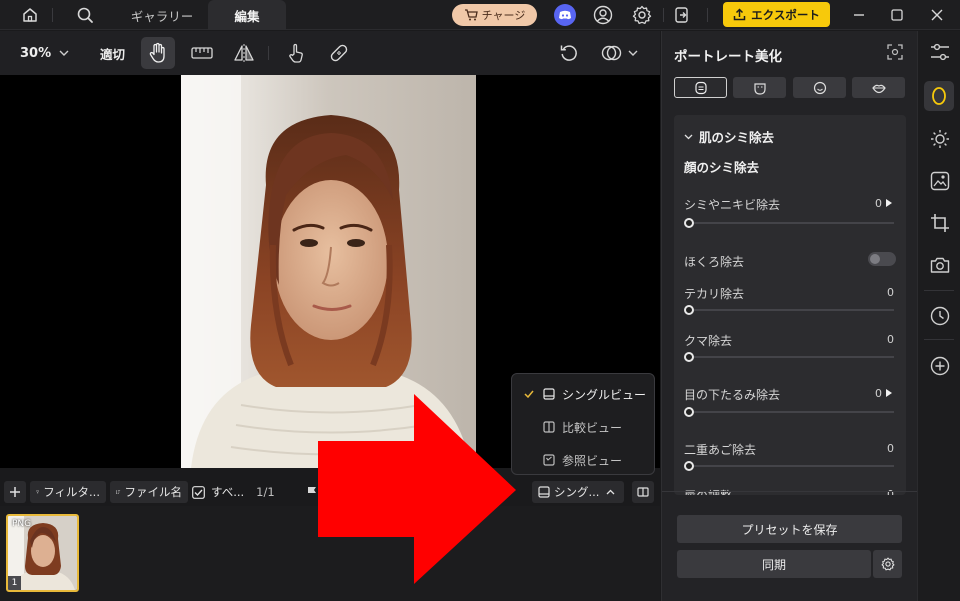  I want to click on menu-item-single-view: シングルビュー, so click(584, 394).